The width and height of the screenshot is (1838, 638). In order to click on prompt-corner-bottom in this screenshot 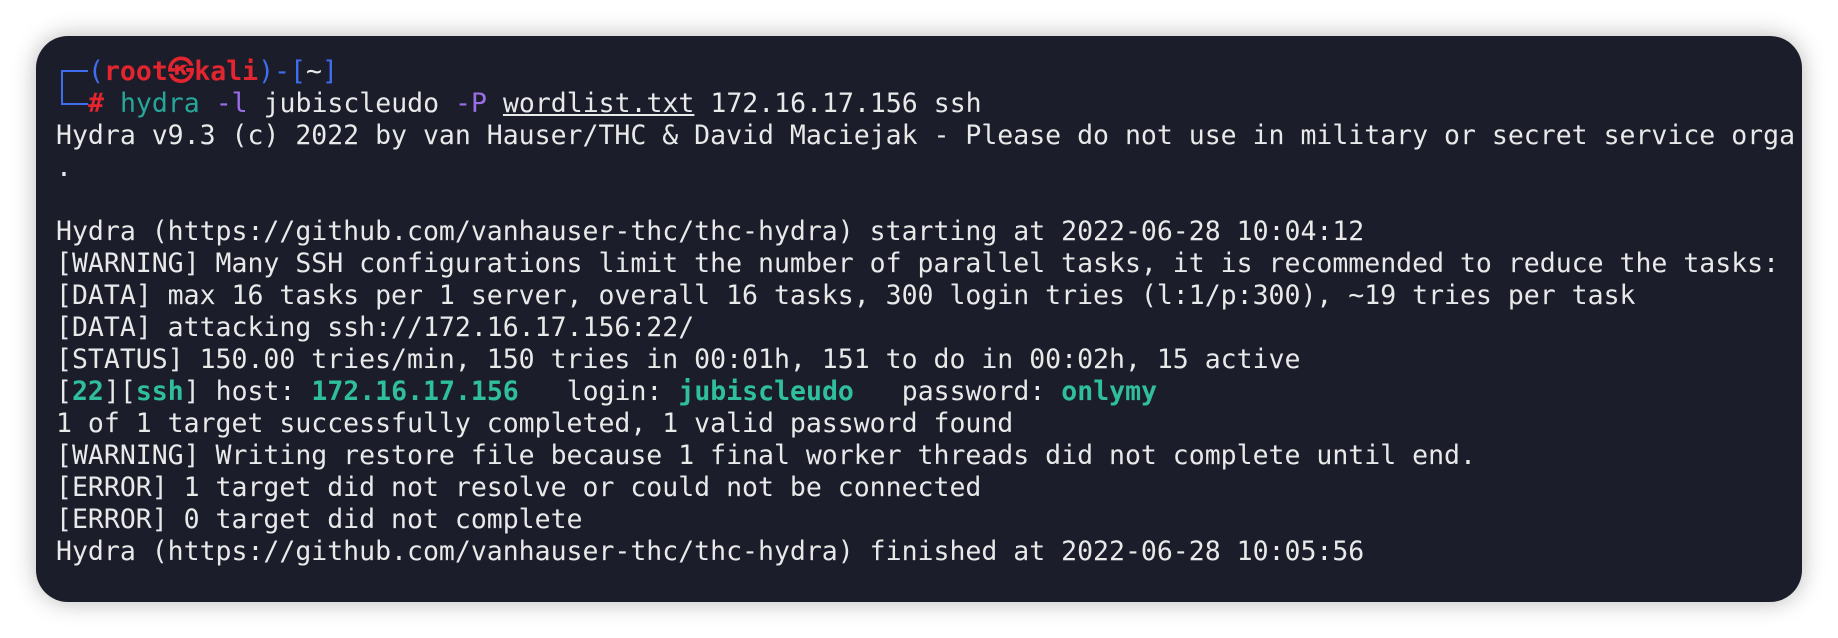, I will do `click(72, 104)`.